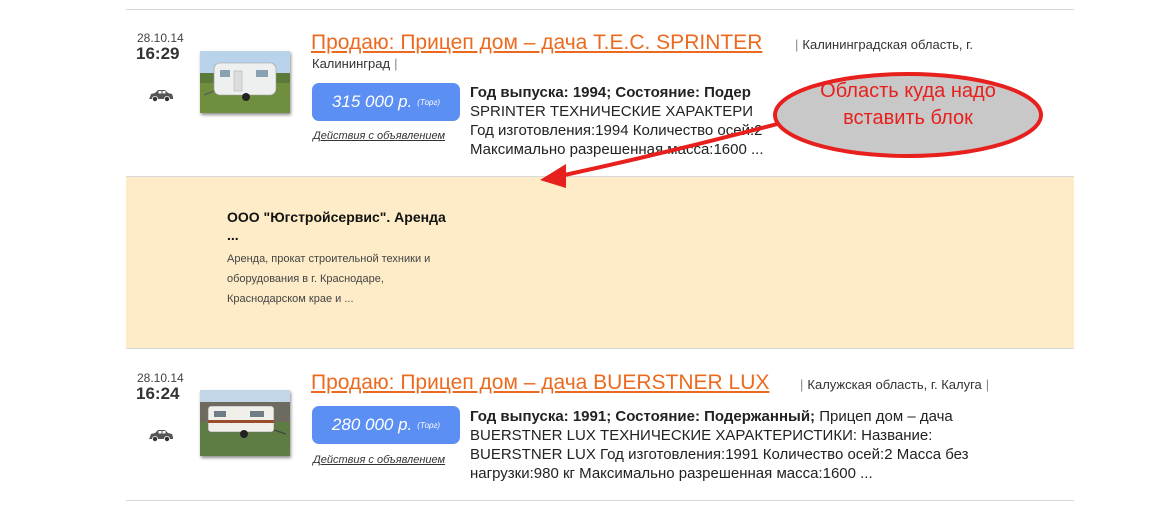 This screenshot has height=507, width=1165. What do you see at coordinates (600, 500) in the screenshot?
I see `bottom-divider` at bounding box center [600, 500].